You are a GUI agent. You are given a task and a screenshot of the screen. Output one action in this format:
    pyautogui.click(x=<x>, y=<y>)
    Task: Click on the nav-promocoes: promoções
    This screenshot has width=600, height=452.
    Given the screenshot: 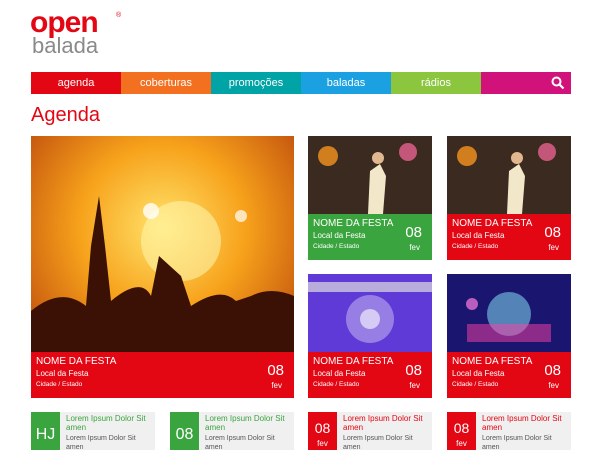 What is the action you would take?
    pyautogui.click(x=256, y=83)
    